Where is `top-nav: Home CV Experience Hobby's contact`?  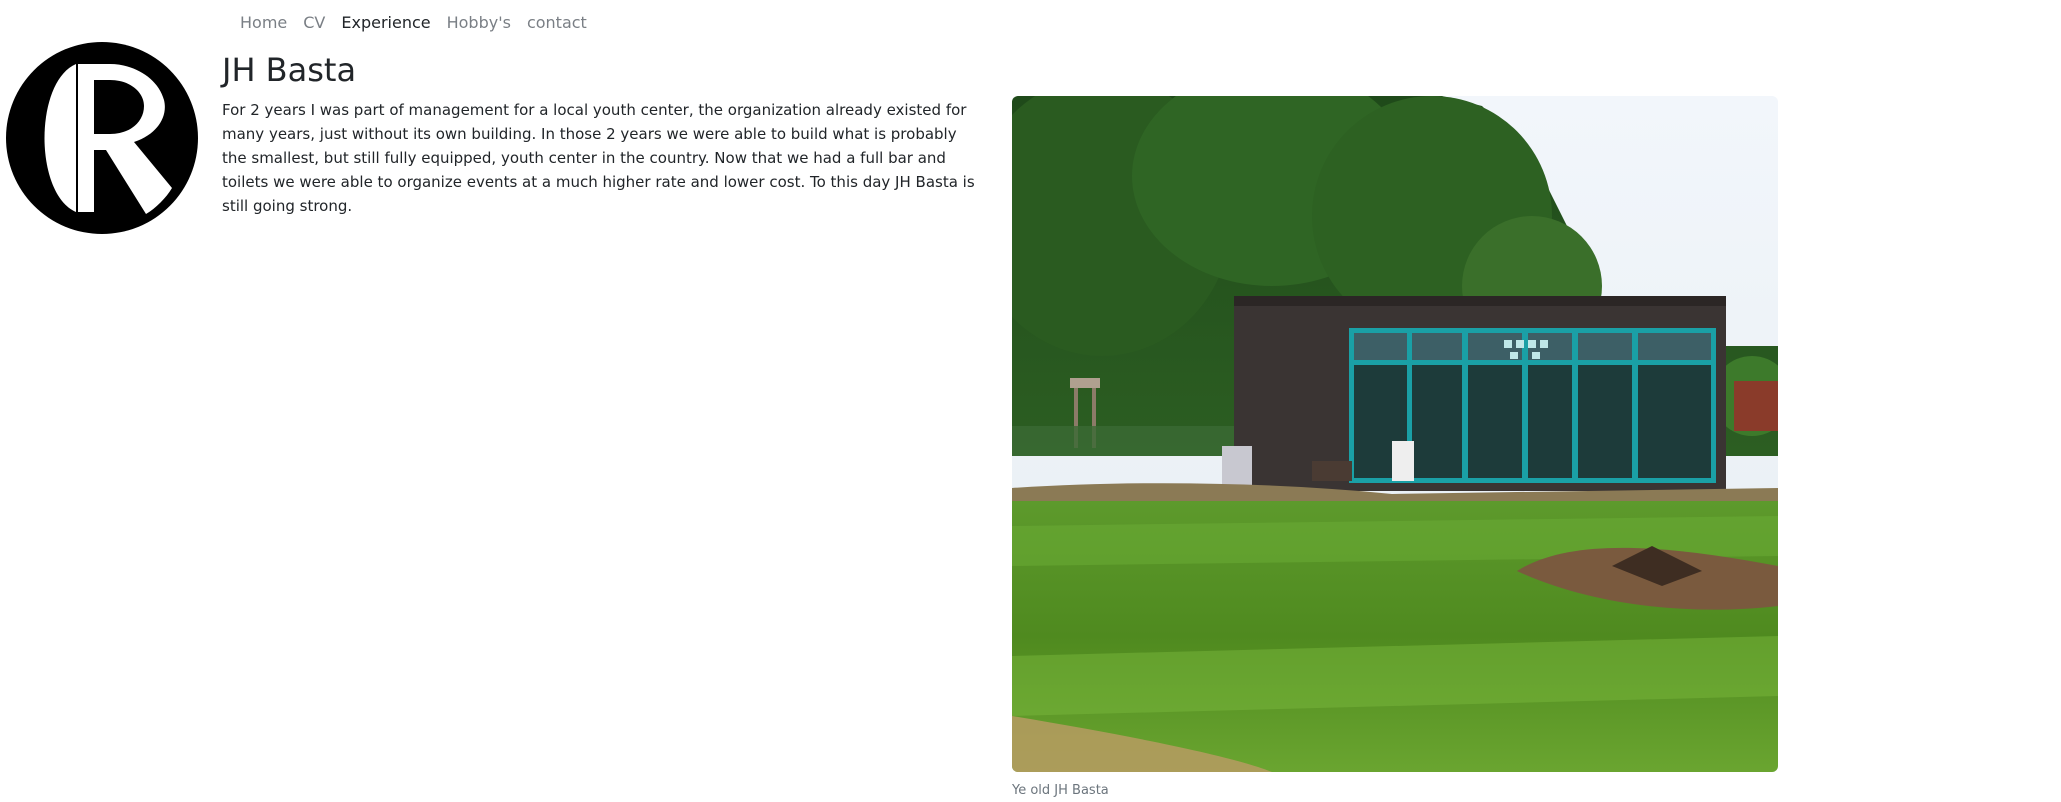
top-nav: Home CV Experience Hobby's contact is located at coordinates (413, 23).